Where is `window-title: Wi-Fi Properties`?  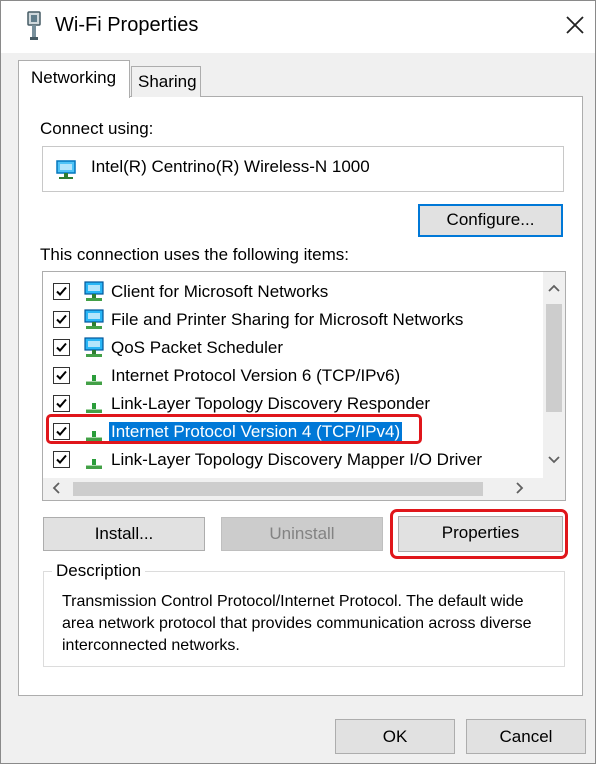
window-title: Wi-Fi Properties is located at coordinates (127, 25).